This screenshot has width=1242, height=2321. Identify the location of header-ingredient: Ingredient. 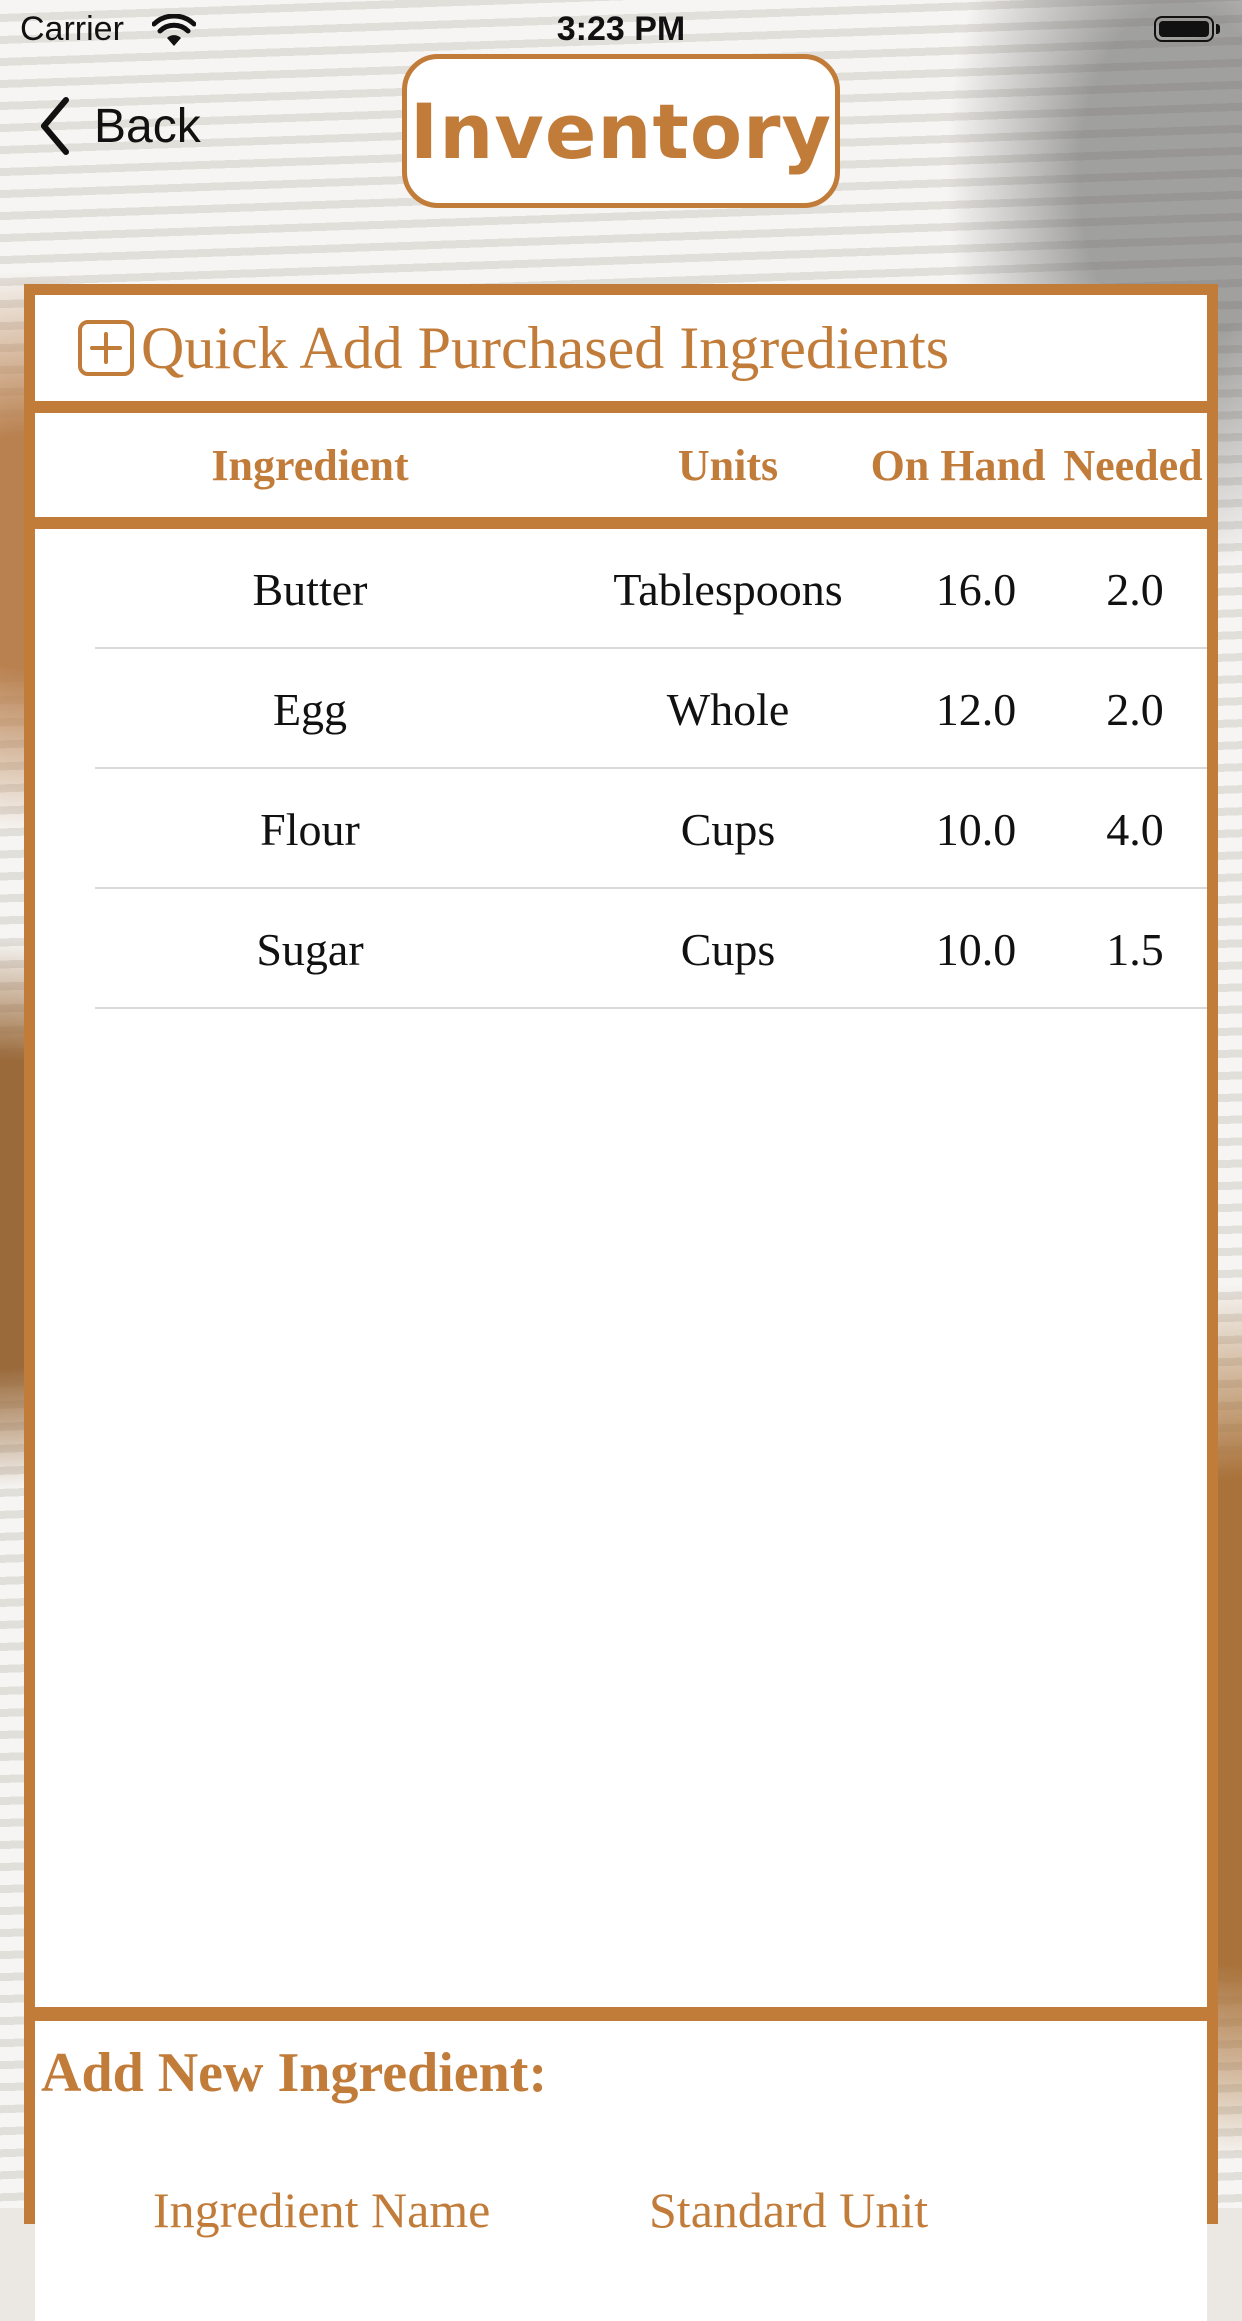
(310, 465).